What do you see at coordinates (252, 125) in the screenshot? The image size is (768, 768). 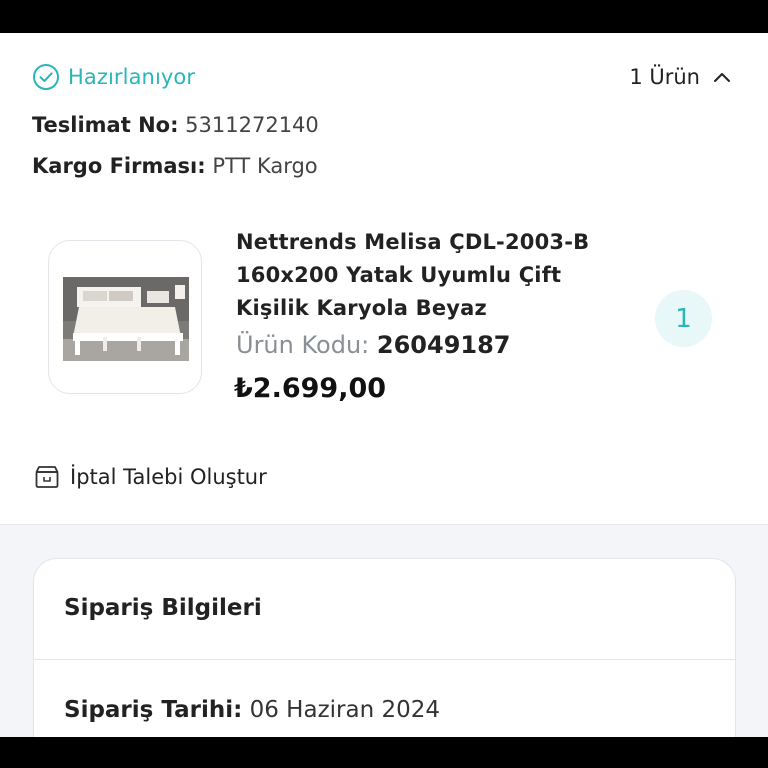 I see `delivery-number: 5311272140` at bounding box center [252, 125].